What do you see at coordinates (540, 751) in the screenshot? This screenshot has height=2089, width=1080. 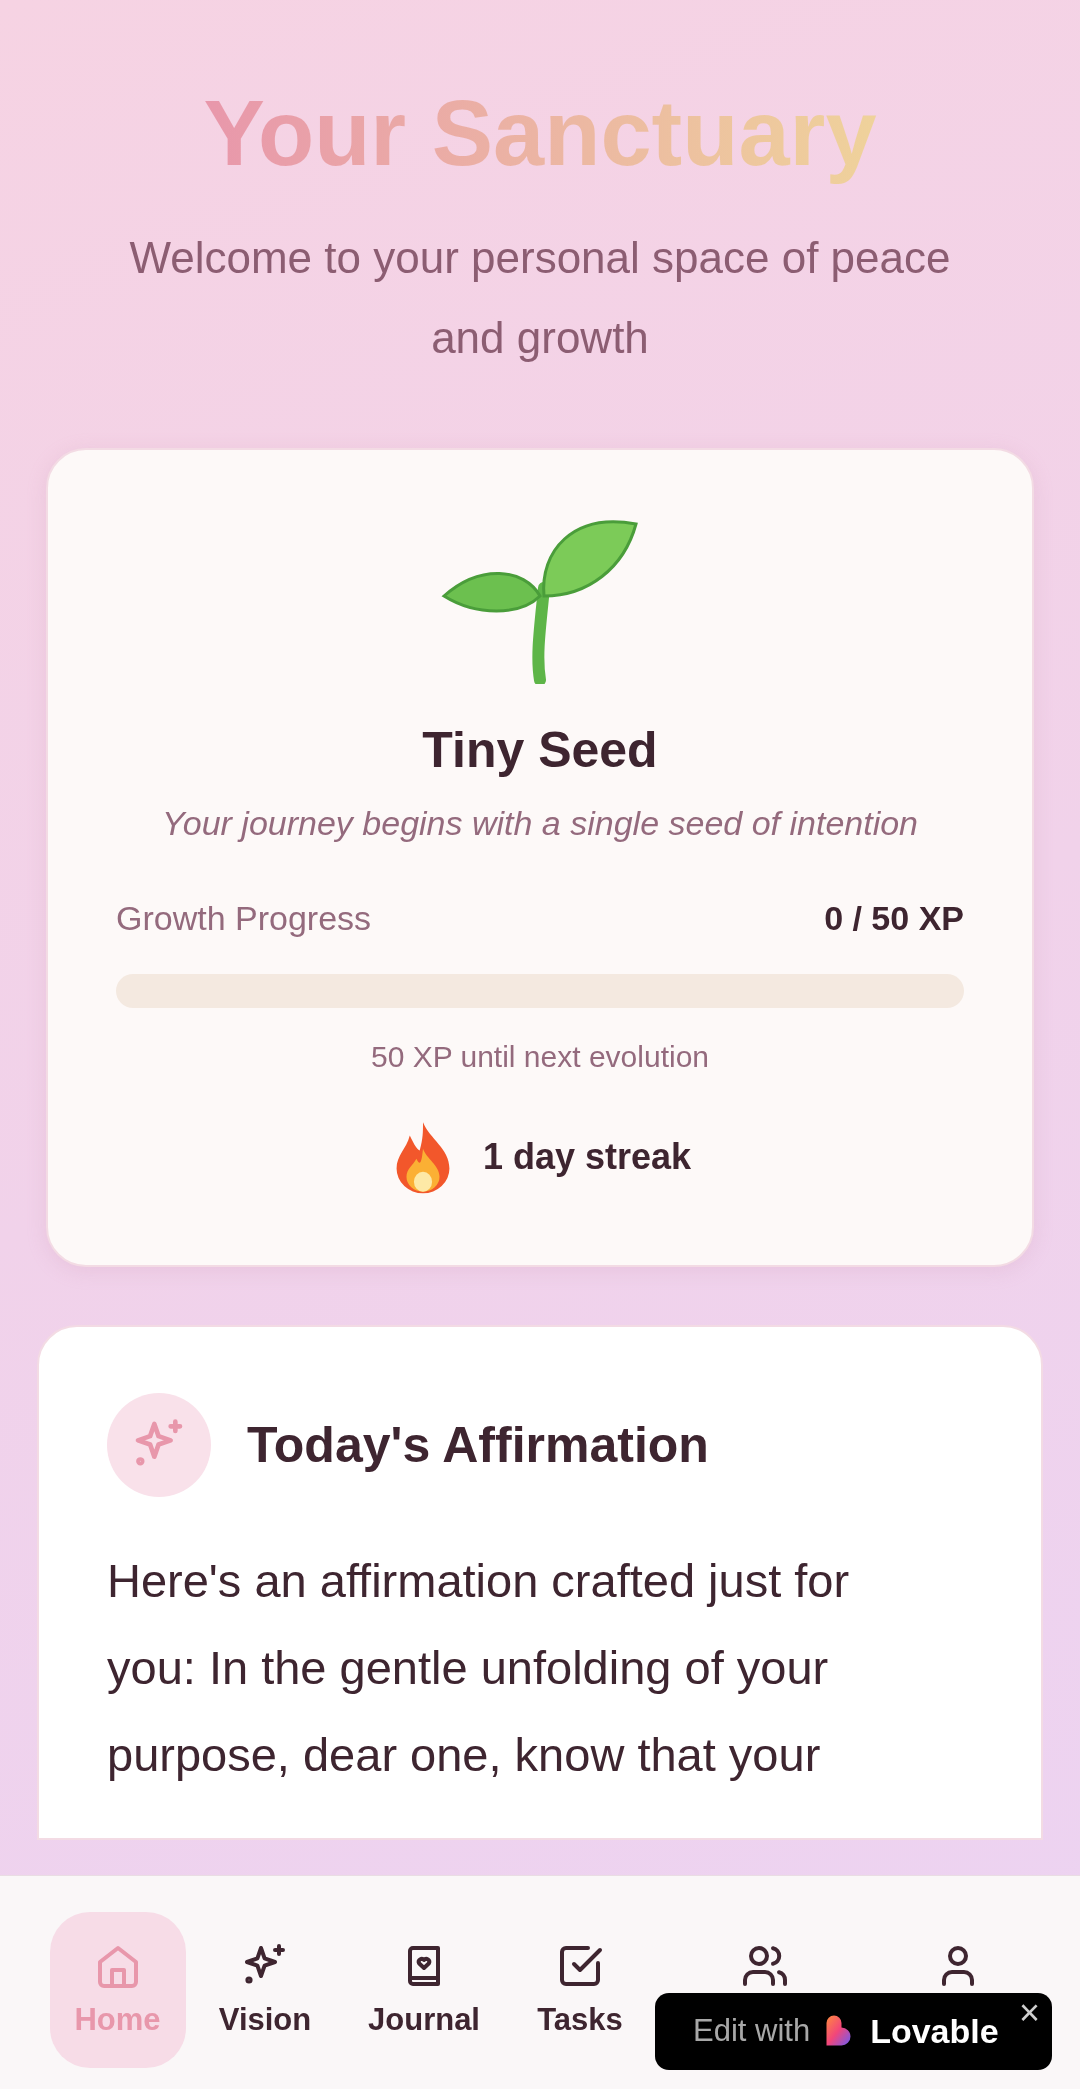 I see `stage-title: Tiny Seed` at bounding box center [540, 751].